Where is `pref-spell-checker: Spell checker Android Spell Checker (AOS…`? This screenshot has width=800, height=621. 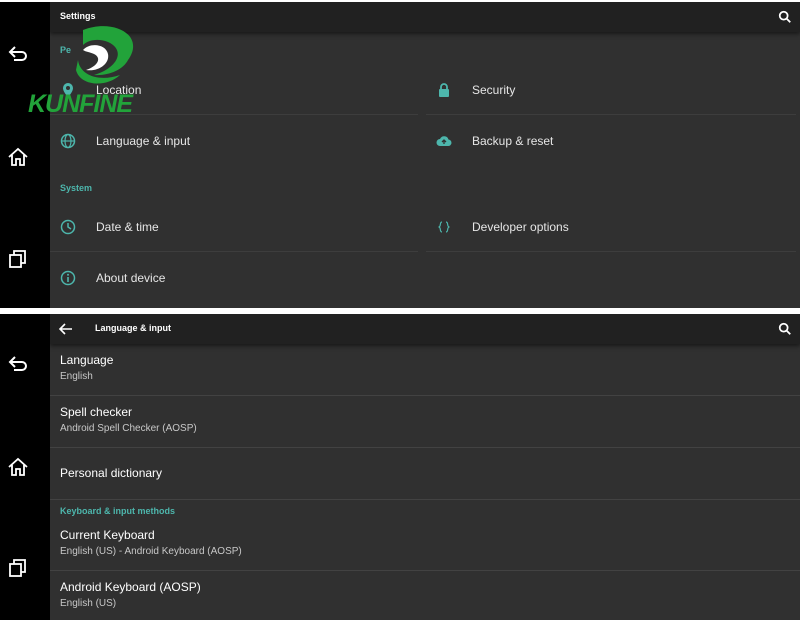 pref-spell-checker: Spell checker Android Spell Checker (AOS… is located at coordinates (425, 422).